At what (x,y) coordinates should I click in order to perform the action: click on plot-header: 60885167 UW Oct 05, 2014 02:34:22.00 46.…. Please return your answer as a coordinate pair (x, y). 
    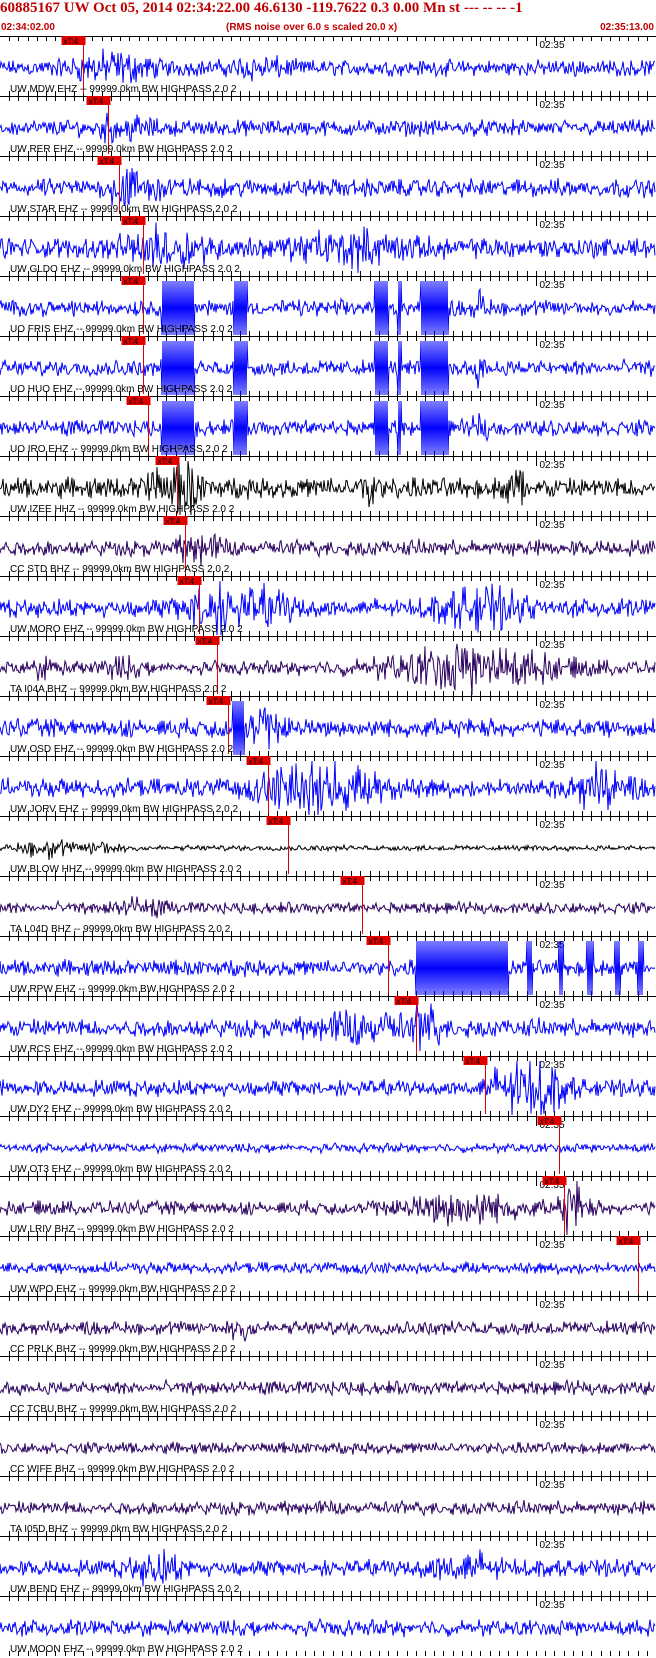
    Looking at the image, I should click on (328, 18).